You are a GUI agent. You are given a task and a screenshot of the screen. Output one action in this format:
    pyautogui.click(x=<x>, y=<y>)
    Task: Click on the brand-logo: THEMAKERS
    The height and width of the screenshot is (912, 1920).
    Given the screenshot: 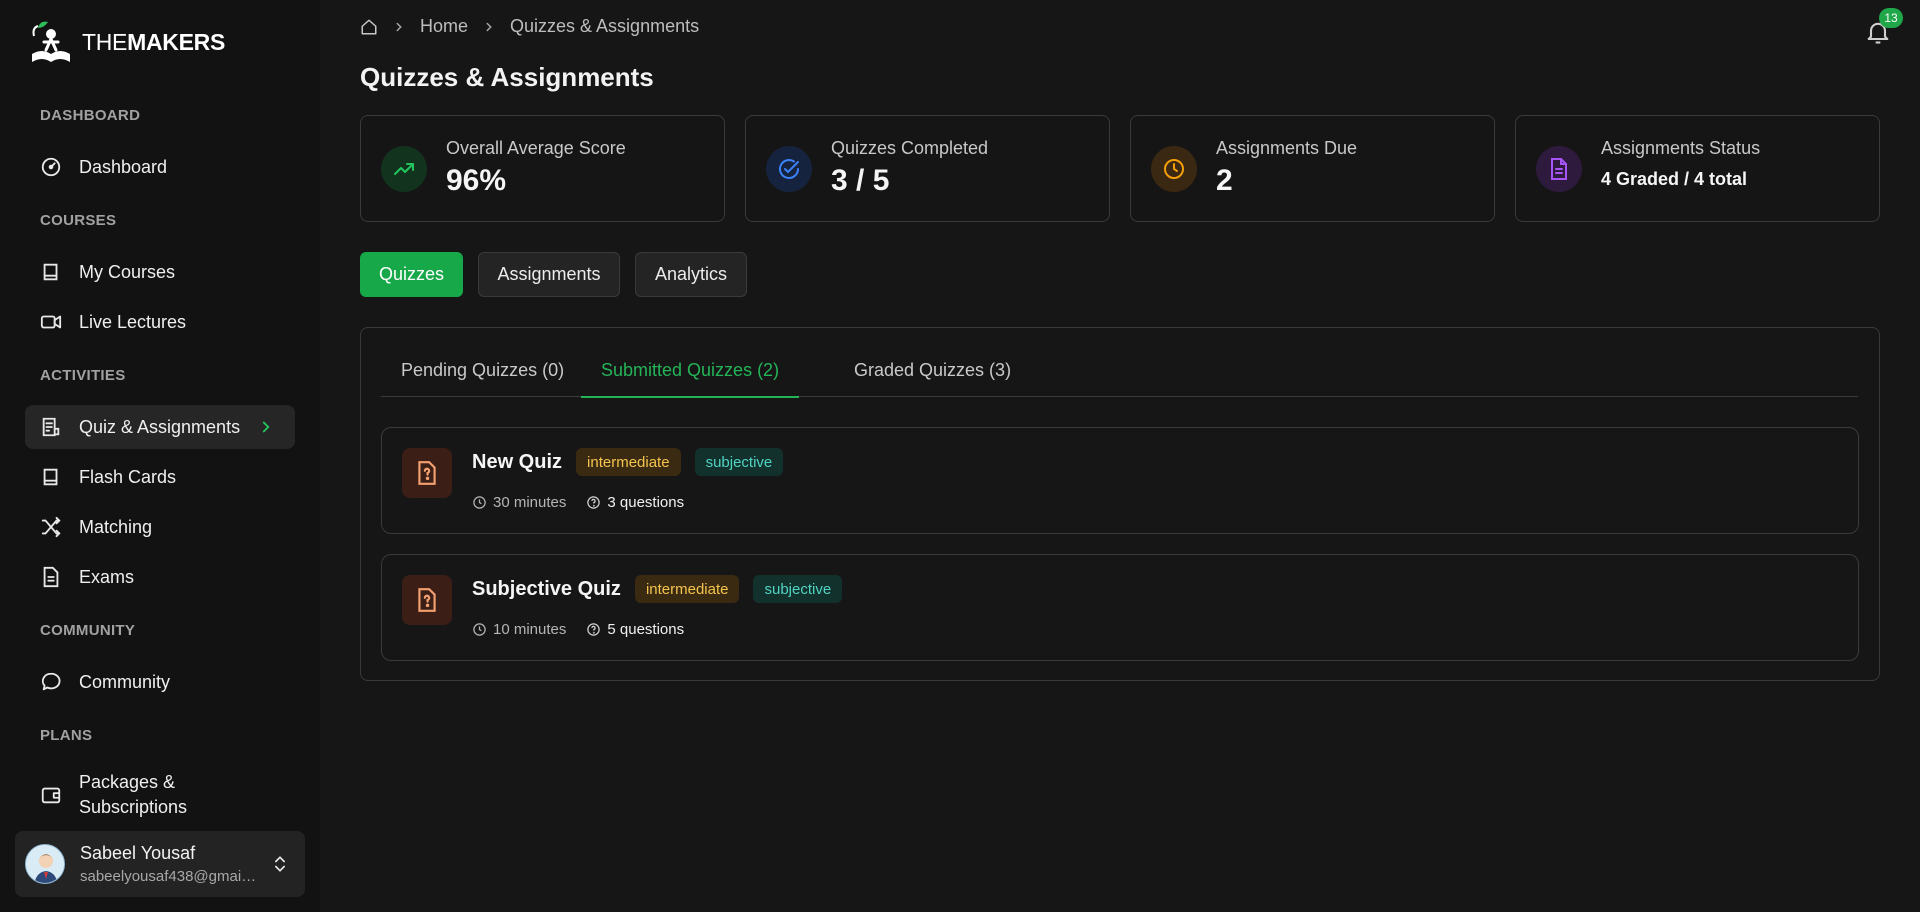 What is the action you would take?
    pyautogui.click(x=124, y=42)
    